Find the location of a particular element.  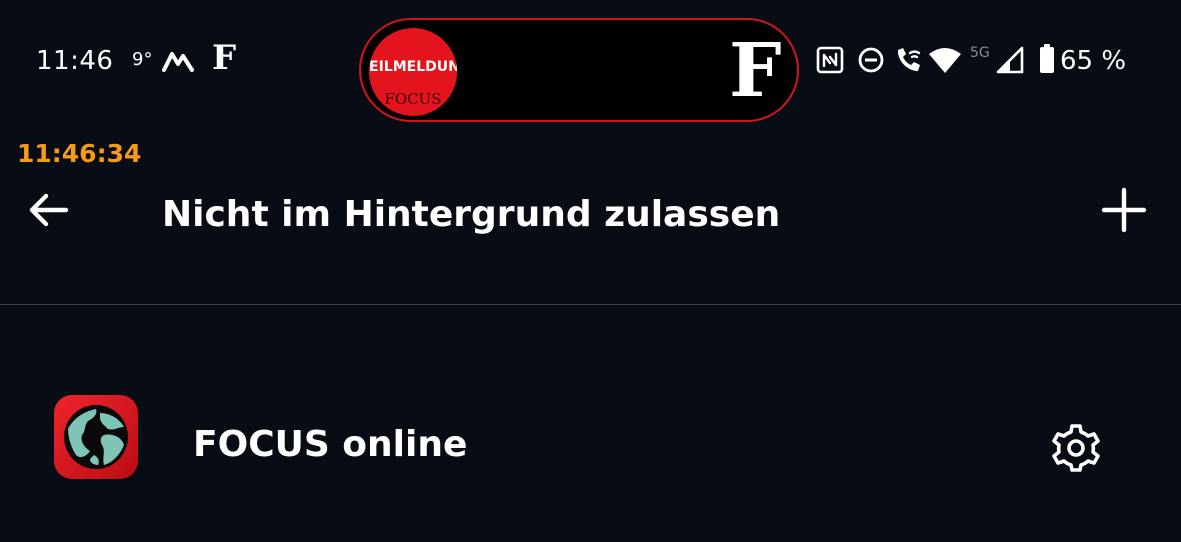

notification-pill: EILMELDUNG FOCUS F is located at coordinates (579, 70).